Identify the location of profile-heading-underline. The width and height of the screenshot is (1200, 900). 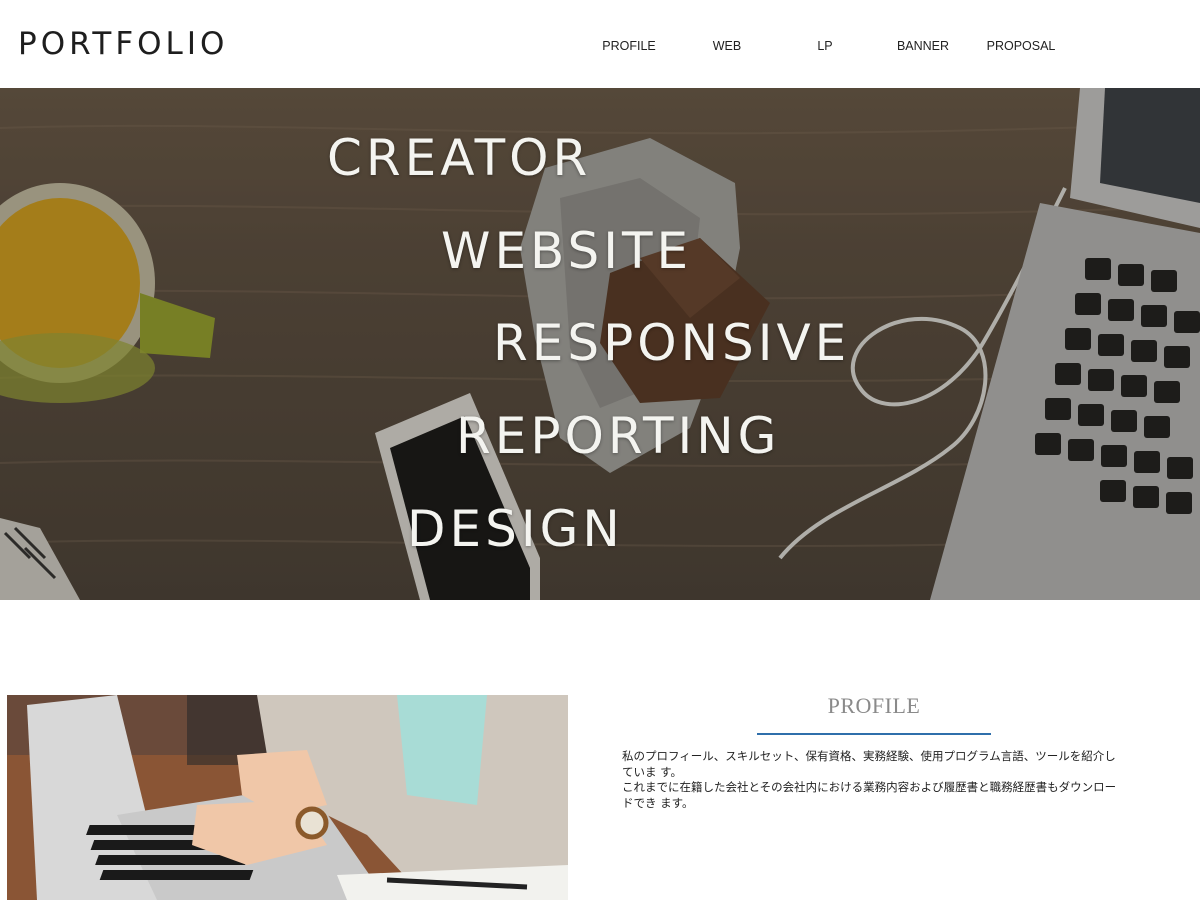
(874, 734).